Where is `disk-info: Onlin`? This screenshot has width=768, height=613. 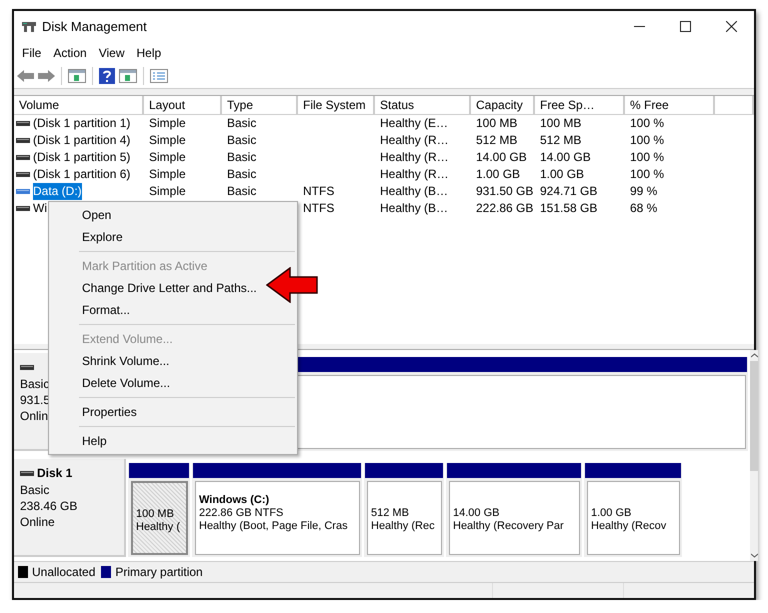 disk-info: Onlin is located at coordinates (34, 416).